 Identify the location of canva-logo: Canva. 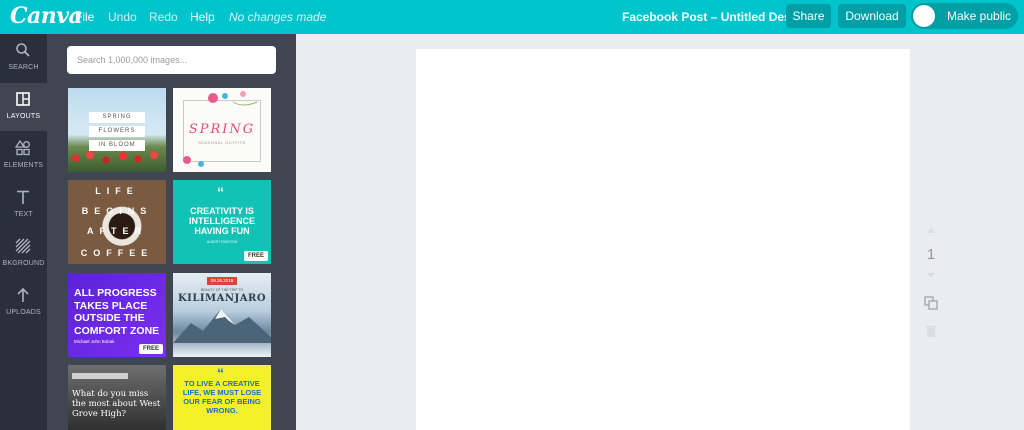
(46, 16).